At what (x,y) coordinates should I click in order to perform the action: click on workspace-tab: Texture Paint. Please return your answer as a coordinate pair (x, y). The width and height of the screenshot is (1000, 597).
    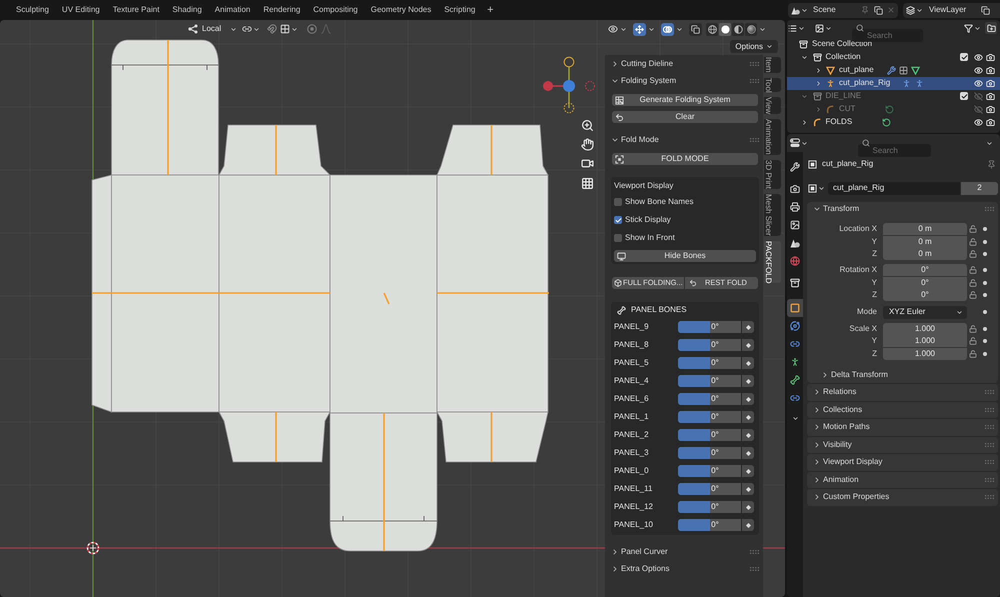
    Looking at the image, I should click on (136, 10).